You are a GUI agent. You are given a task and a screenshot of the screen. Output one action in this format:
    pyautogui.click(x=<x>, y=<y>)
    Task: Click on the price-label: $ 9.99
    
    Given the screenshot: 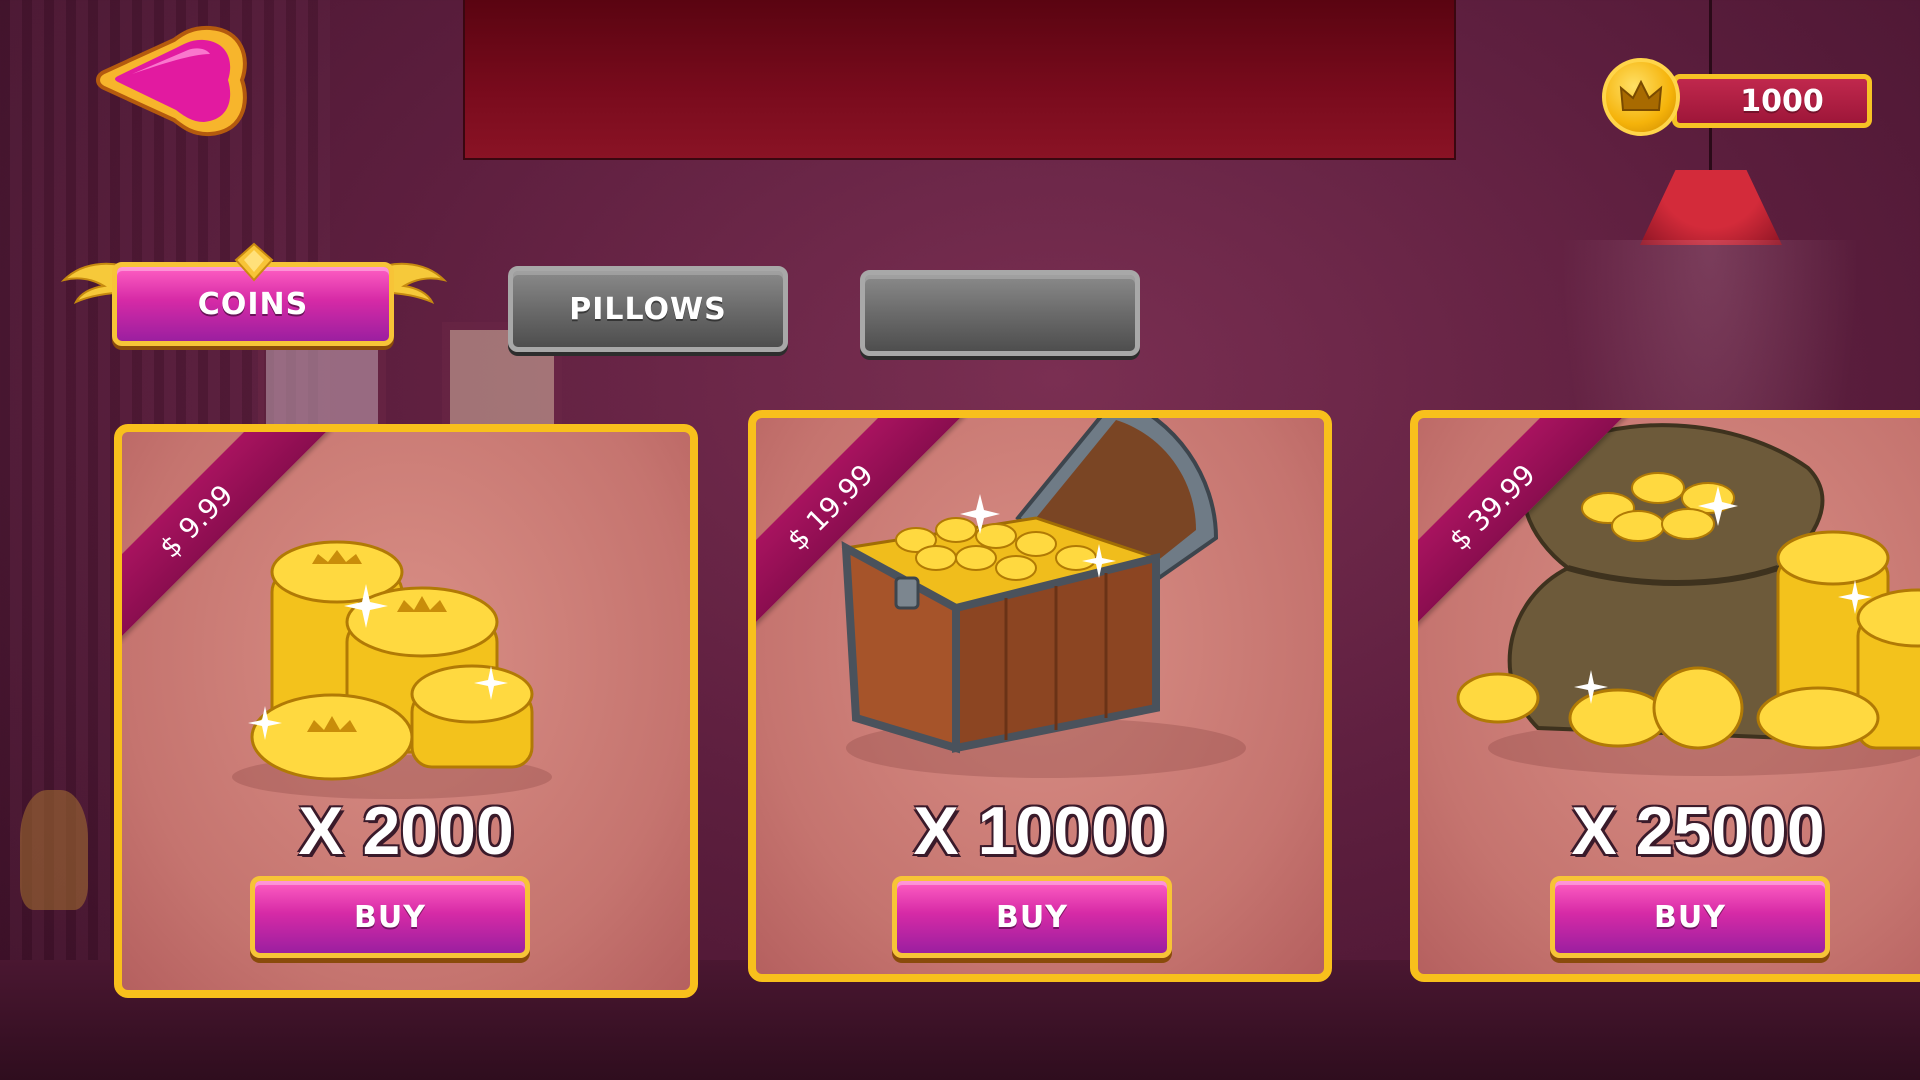 What is the action you would take?
    pyautogui.click(x=226, y=538)
    